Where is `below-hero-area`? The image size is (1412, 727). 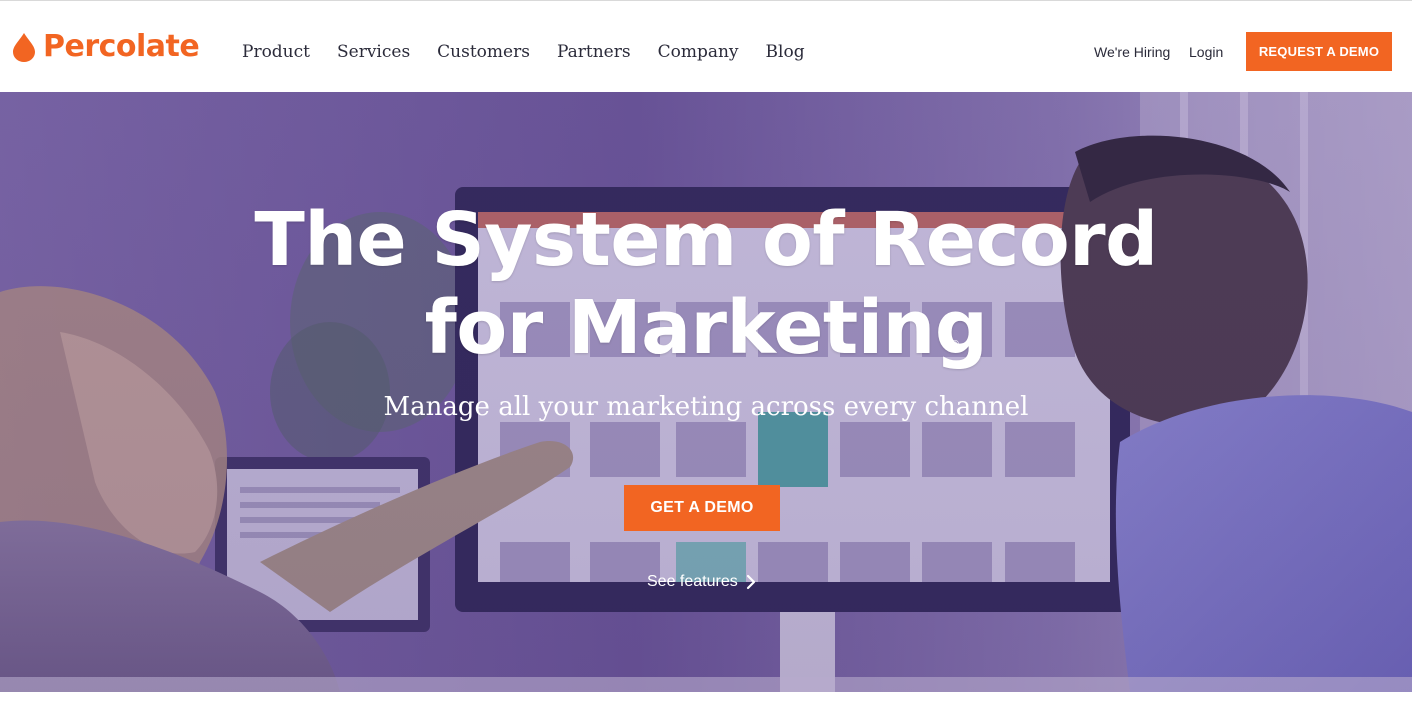
below-hero-area is located at coordinates (706, 709).